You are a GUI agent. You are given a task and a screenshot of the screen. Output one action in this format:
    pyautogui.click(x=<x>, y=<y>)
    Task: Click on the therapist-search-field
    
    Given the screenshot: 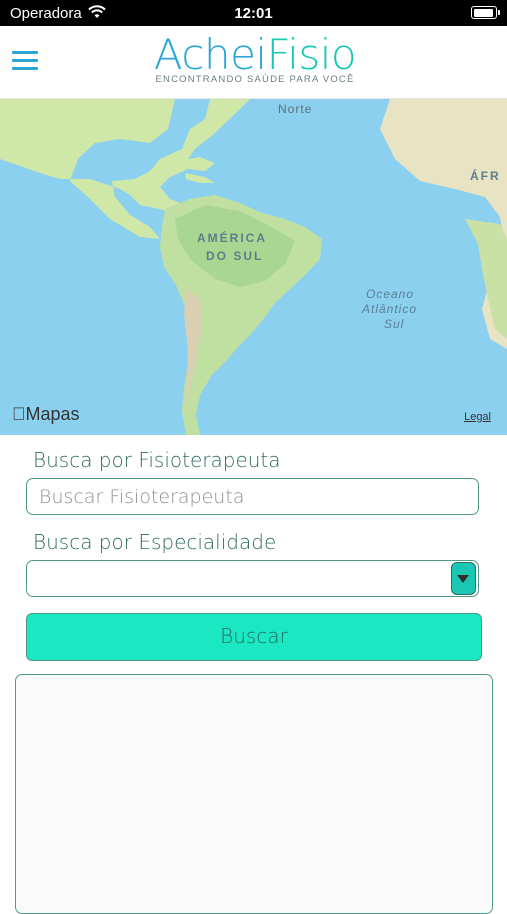 What is the action you would take?
    pyautogui.click(x=252, y=496)
    